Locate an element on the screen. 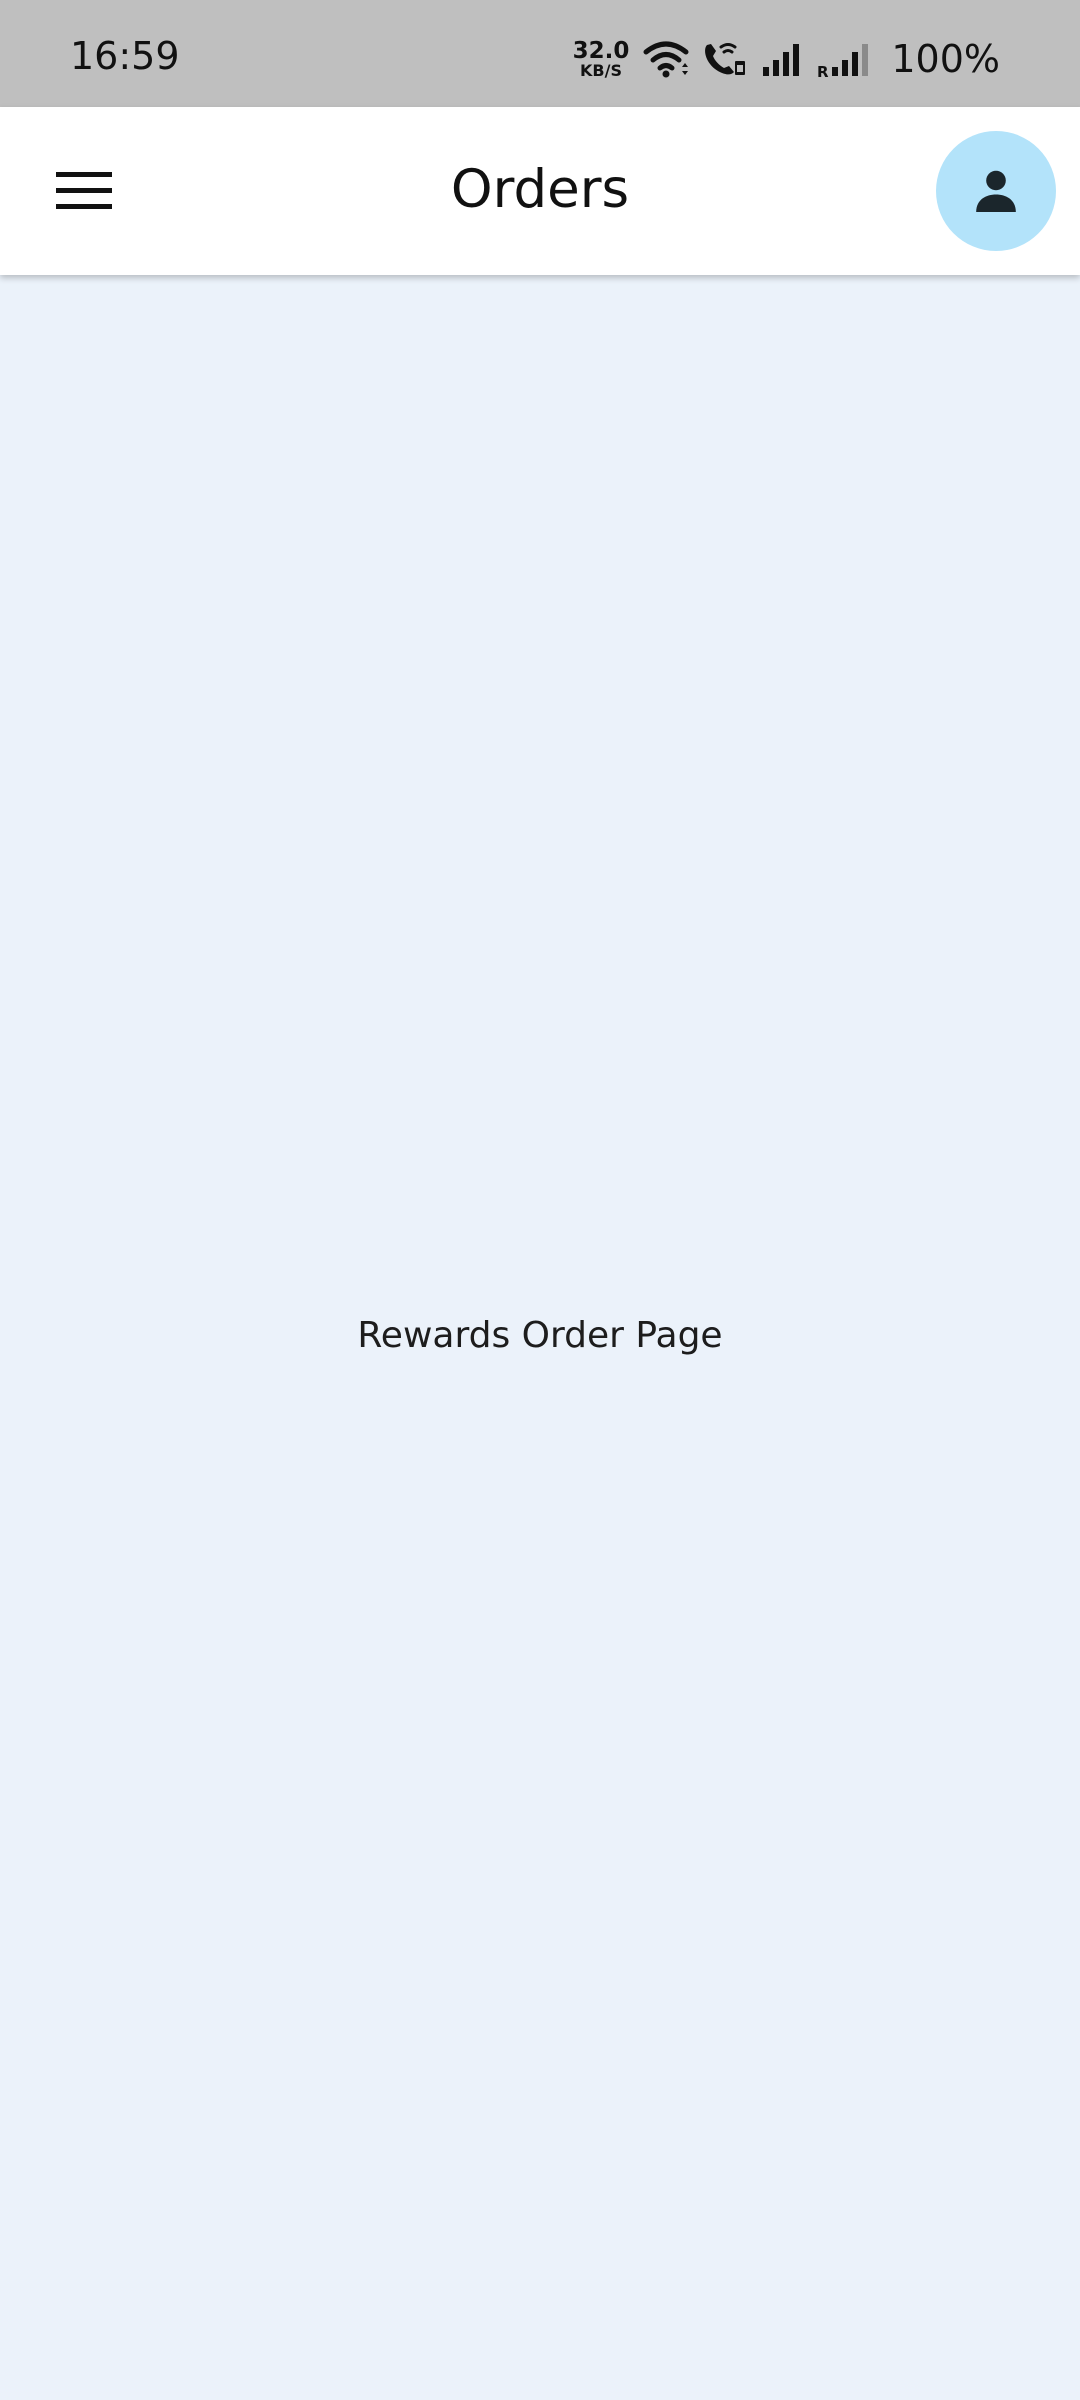  page-title: Orders is located at coordinates (540, 189).